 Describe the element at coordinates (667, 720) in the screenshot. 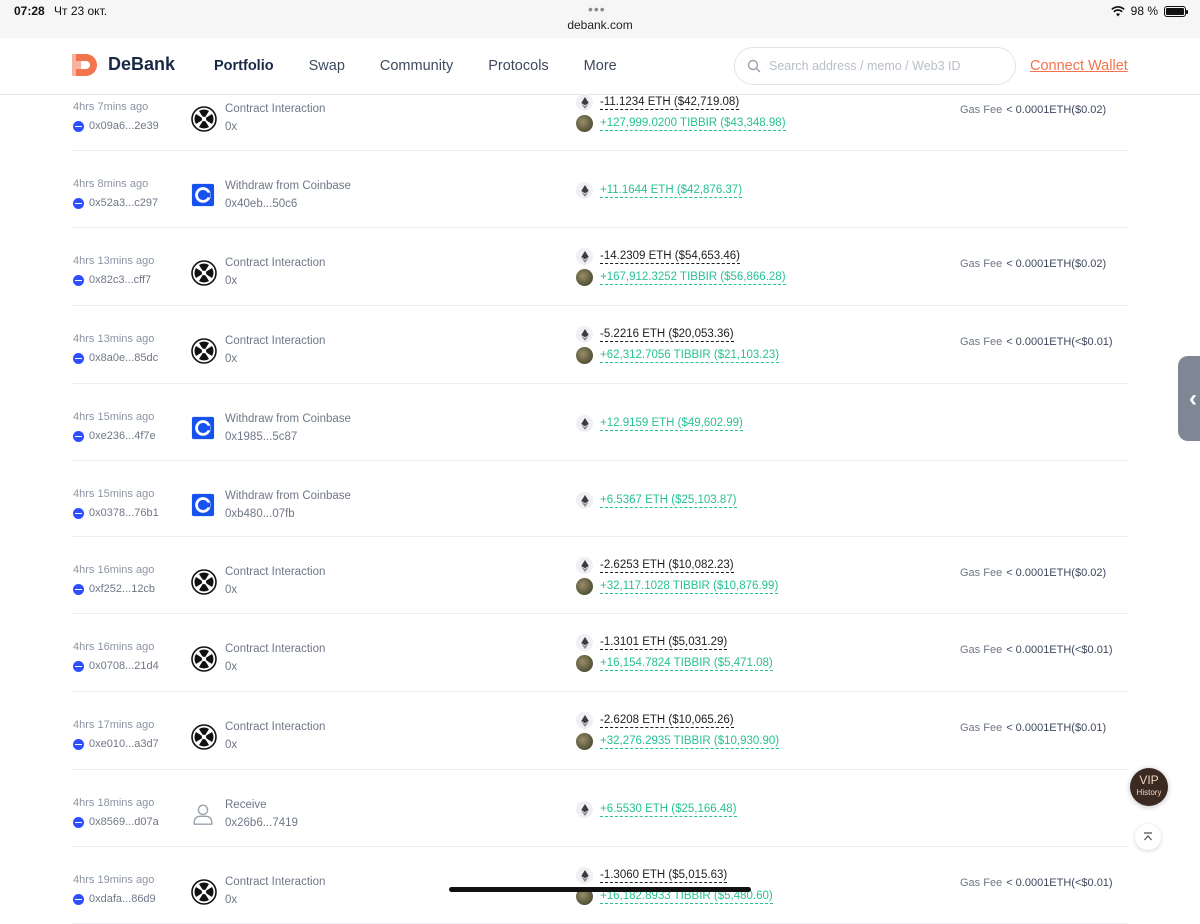

I see `token-amount: -2.6208 ETH ($10,065.26)` at that location.